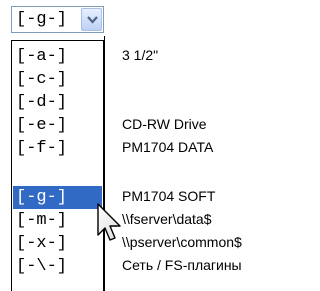 This screenshot has width=320, height=291. I want to click on drive-combo: [-g-], so click(57, 19).